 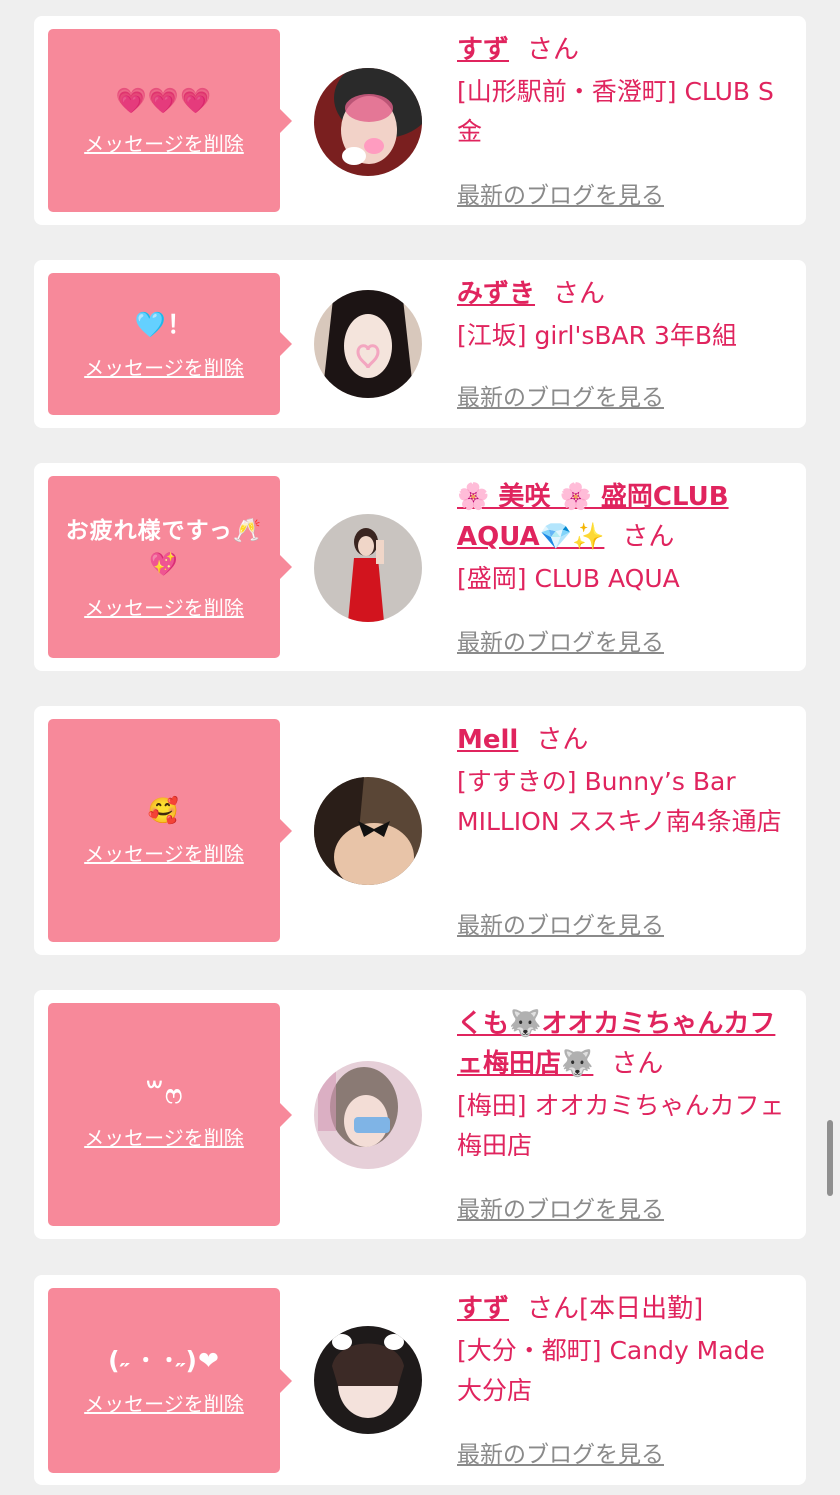 I want to click on shop-name: [江坂] girl'sBAR 3年B組, so click(x=597, y=335).